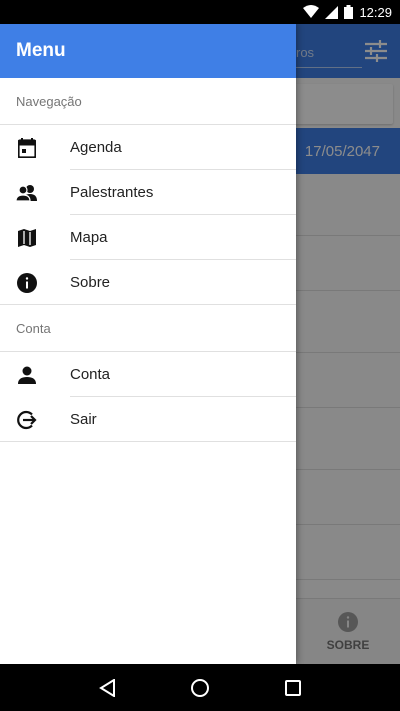 This screenshot has width=400, height=711. I want to click on drawer-item-label: Sair, so click(83, 419).